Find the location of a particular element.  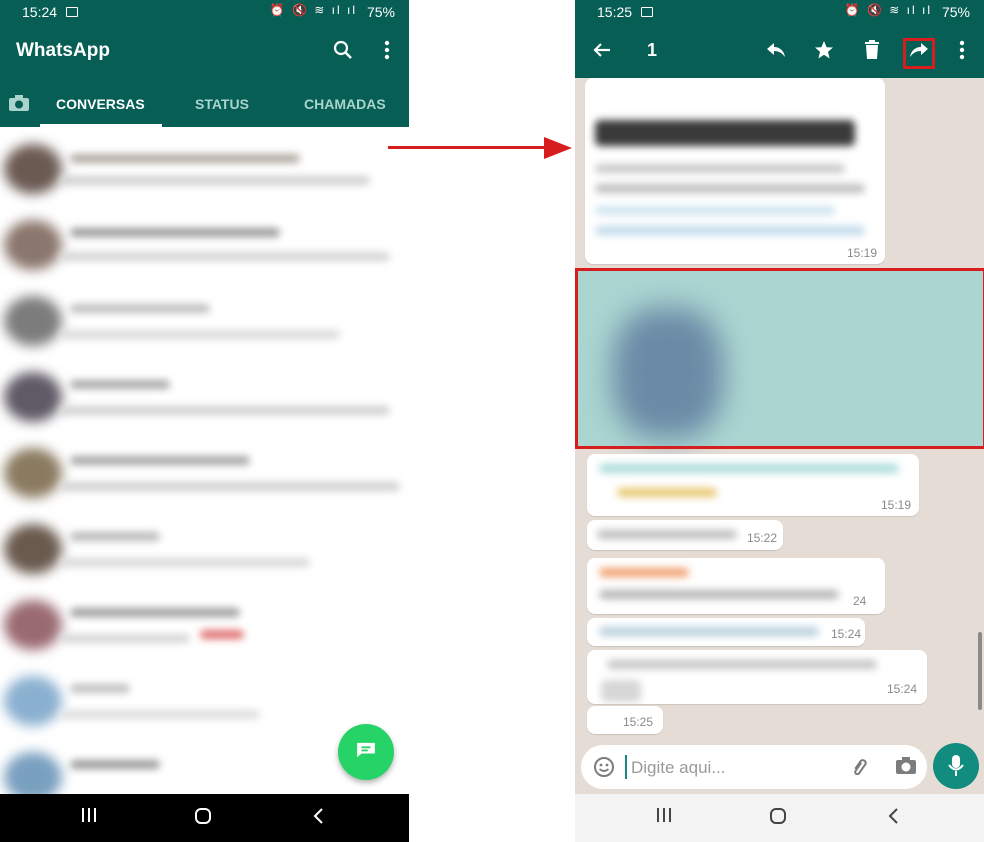

star-icon is located at coordinates (824, 53).